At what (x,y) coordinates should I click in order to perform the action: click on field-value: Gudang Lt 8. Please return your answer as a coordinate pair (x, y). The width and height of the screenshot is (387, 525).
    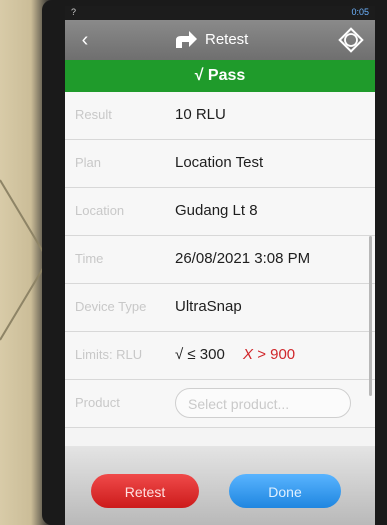
    Looking at the image, I should click on (216, 210).